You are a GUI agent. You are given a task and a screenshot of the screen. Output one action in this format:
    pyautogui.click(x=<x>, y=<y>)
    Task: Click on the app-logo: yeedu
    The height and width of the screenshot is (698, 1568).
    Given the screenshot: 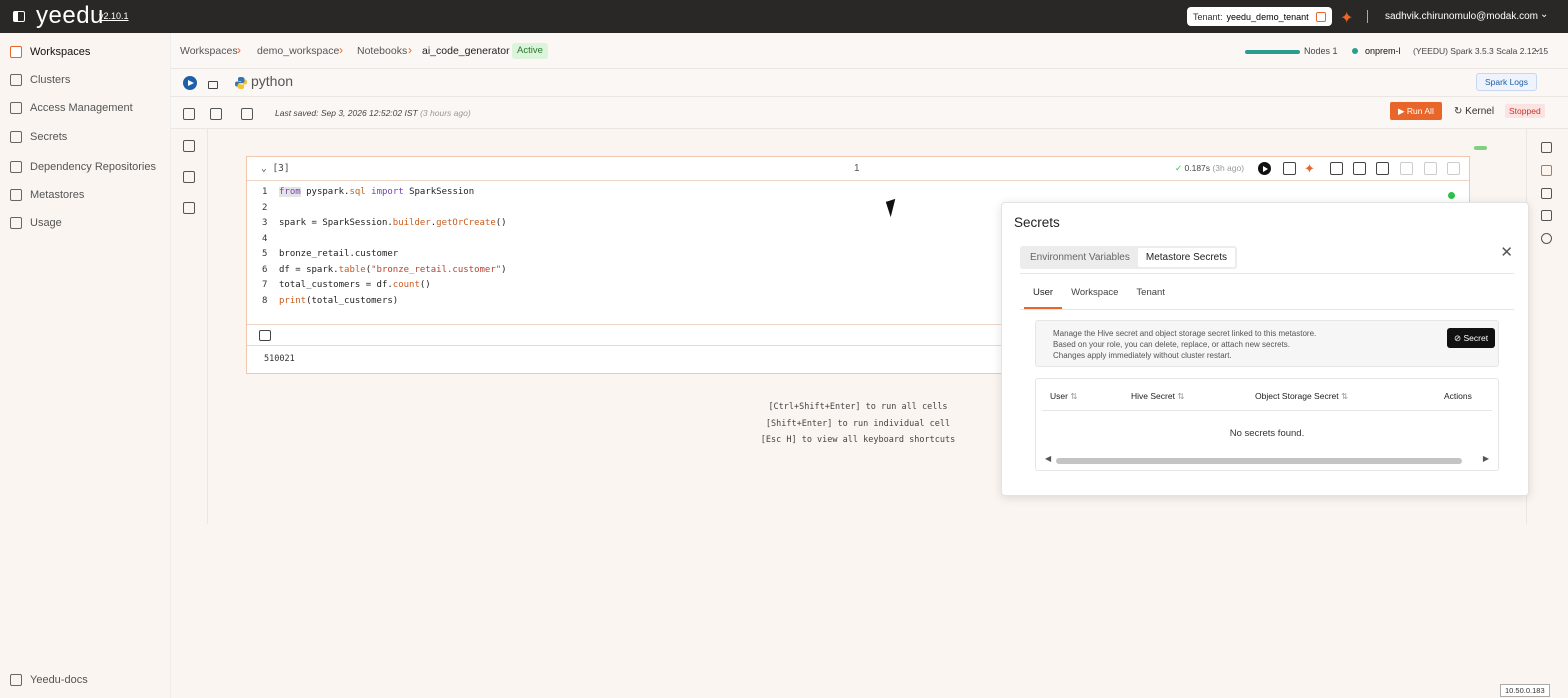 What is the action you would take?
    pyautogui.click(x=70, y=16)
    